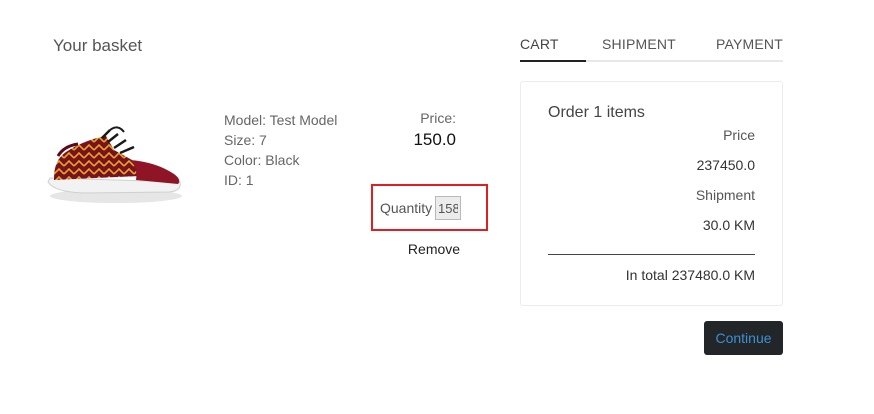 This screenshot has height=414, width=874. Describe the element at coordinates (749, 44) in the screenshot. I see `tab-payment: PAYMENT` at that location.